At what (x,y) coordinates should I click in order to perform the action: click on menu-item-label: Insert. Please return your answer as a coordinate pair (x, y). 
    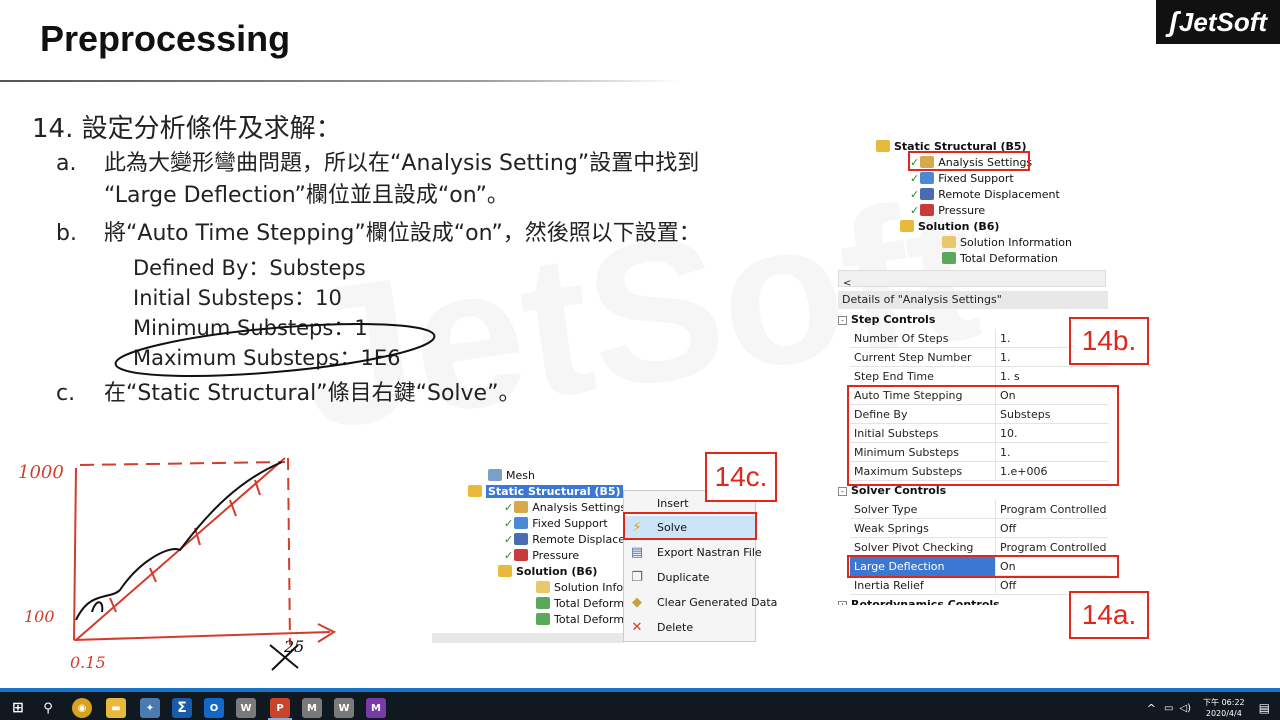
    Looking at the image, I should click on (673, 503).